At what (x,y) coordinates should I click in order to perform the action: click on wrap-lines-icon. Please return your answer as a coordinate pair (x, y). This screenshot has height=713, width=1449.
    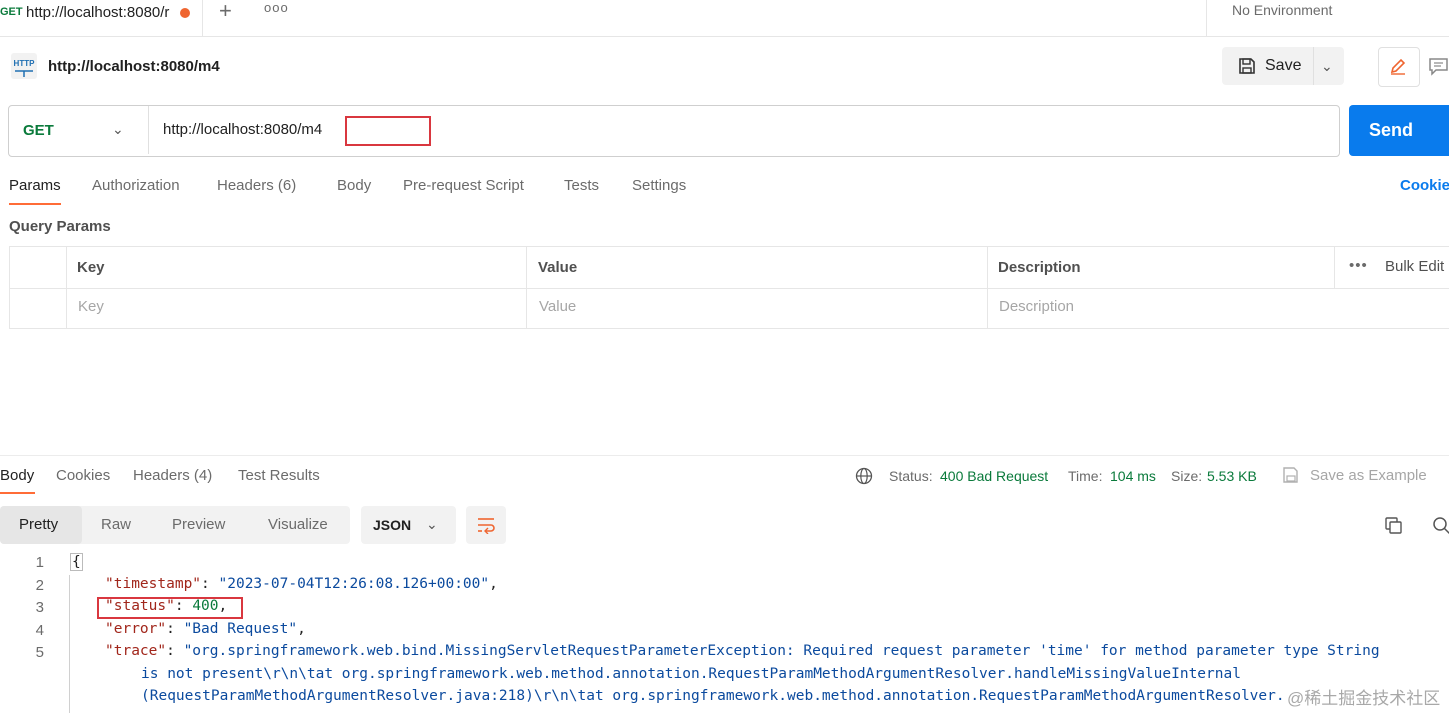
    Looking at the image, I should click on (486, 526).